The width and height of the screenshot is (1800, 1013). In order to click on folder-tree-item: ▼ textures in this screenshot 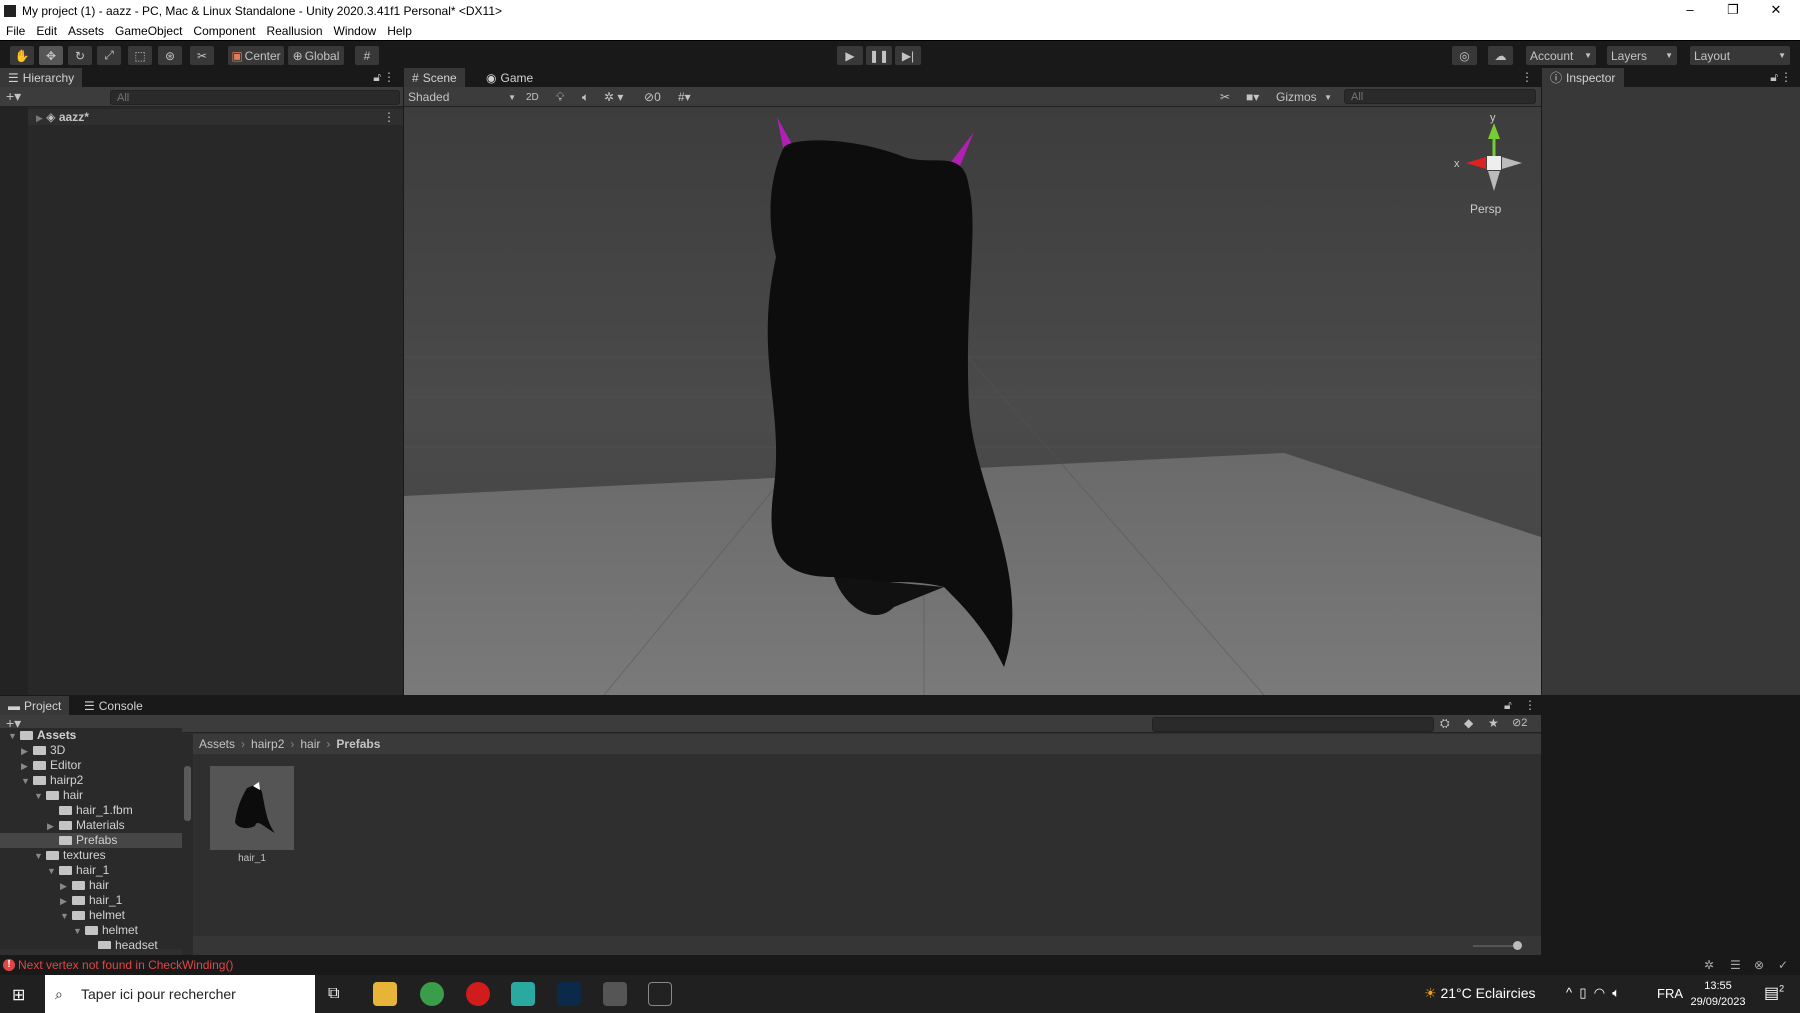, I will do `click(91, 855)`.